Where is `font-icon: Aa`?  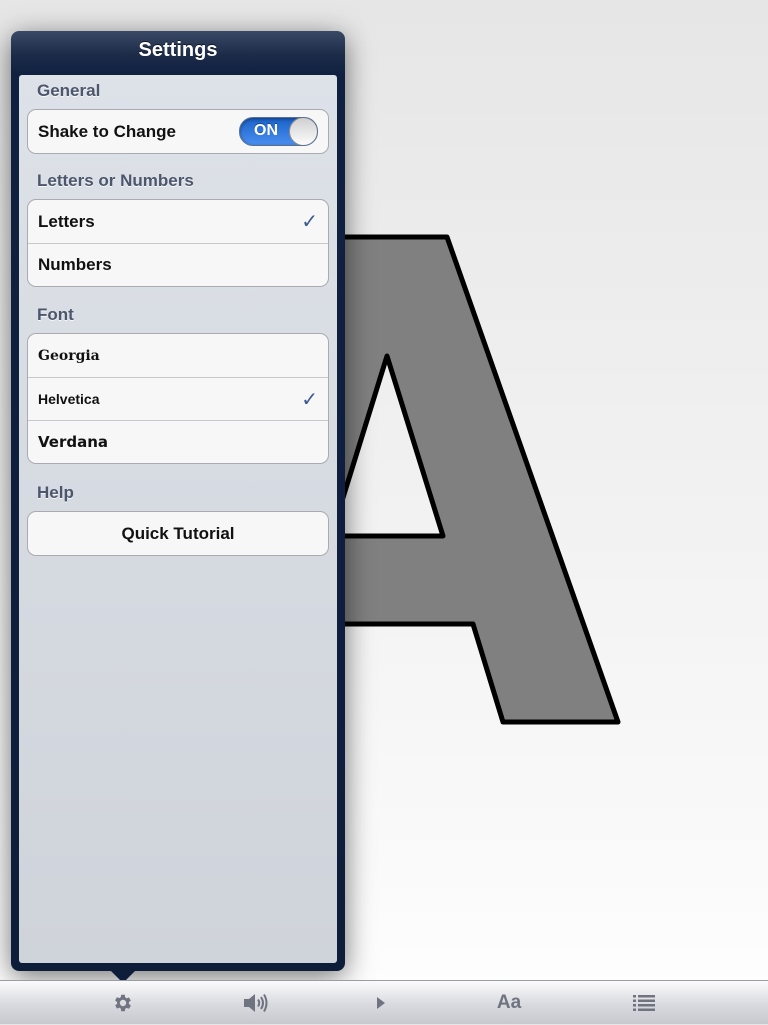 font-icon: Aa is located at coordinates (509, 1002).